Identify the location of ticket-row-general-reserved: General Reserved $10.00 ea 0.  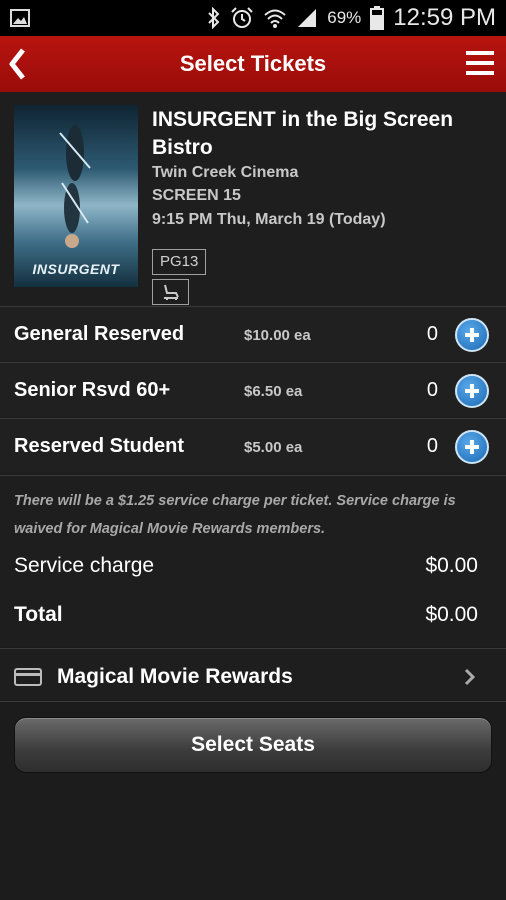
(253, 333).